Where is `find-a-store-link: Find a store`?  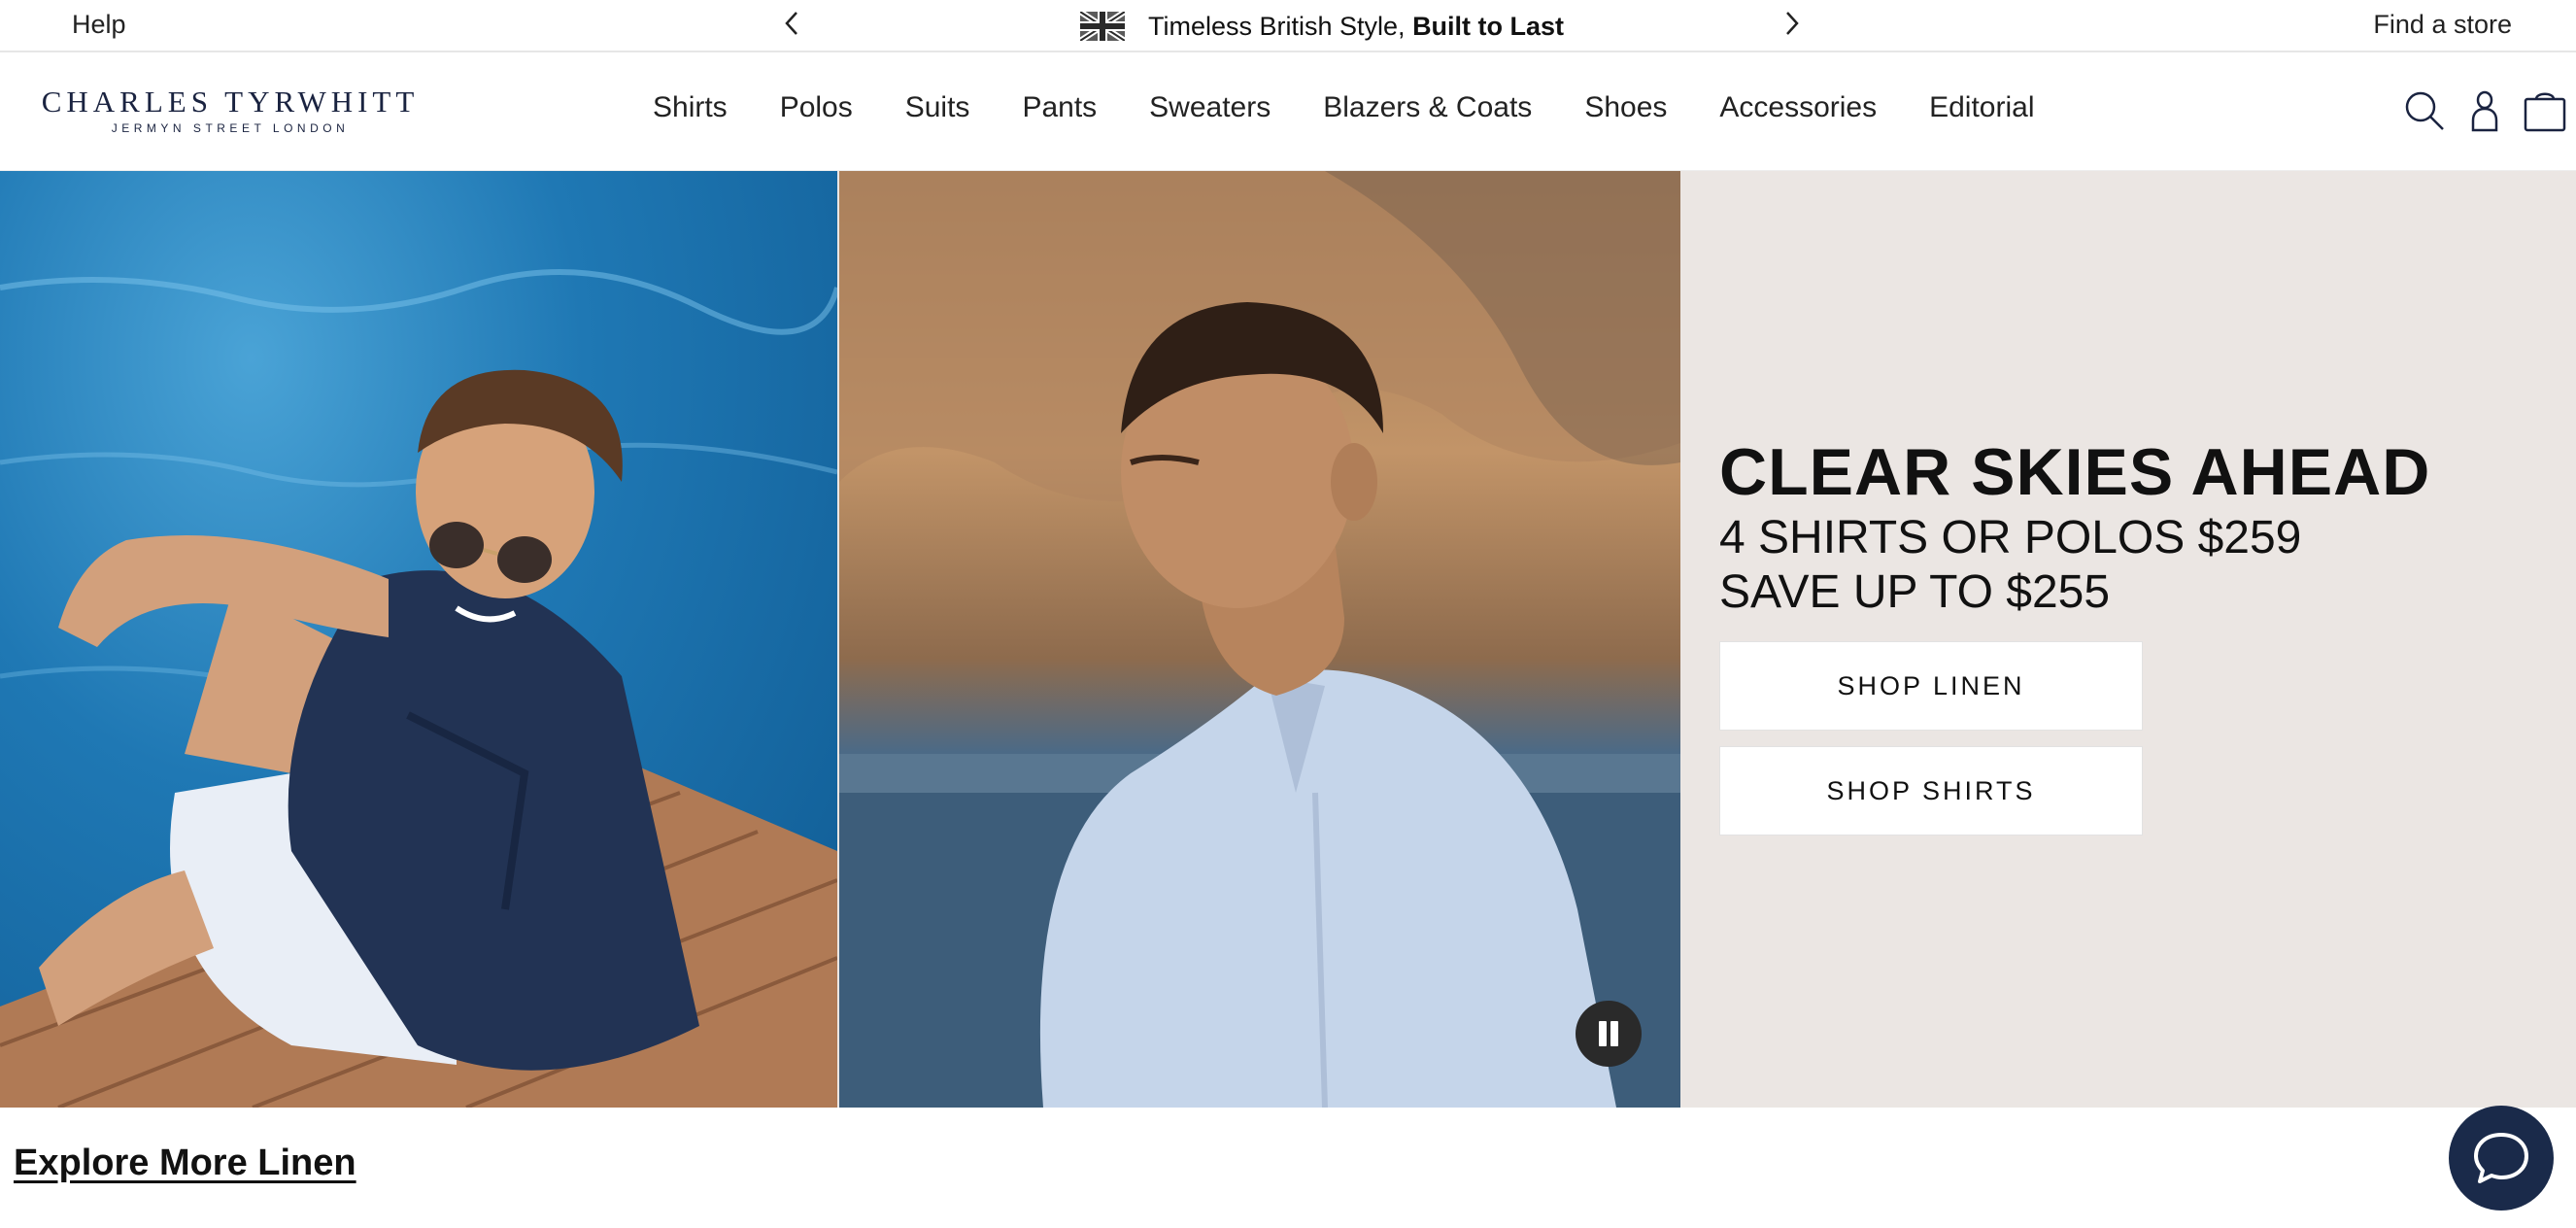
find-a-store-link: Find a store is located at coordinates (2442, 25).